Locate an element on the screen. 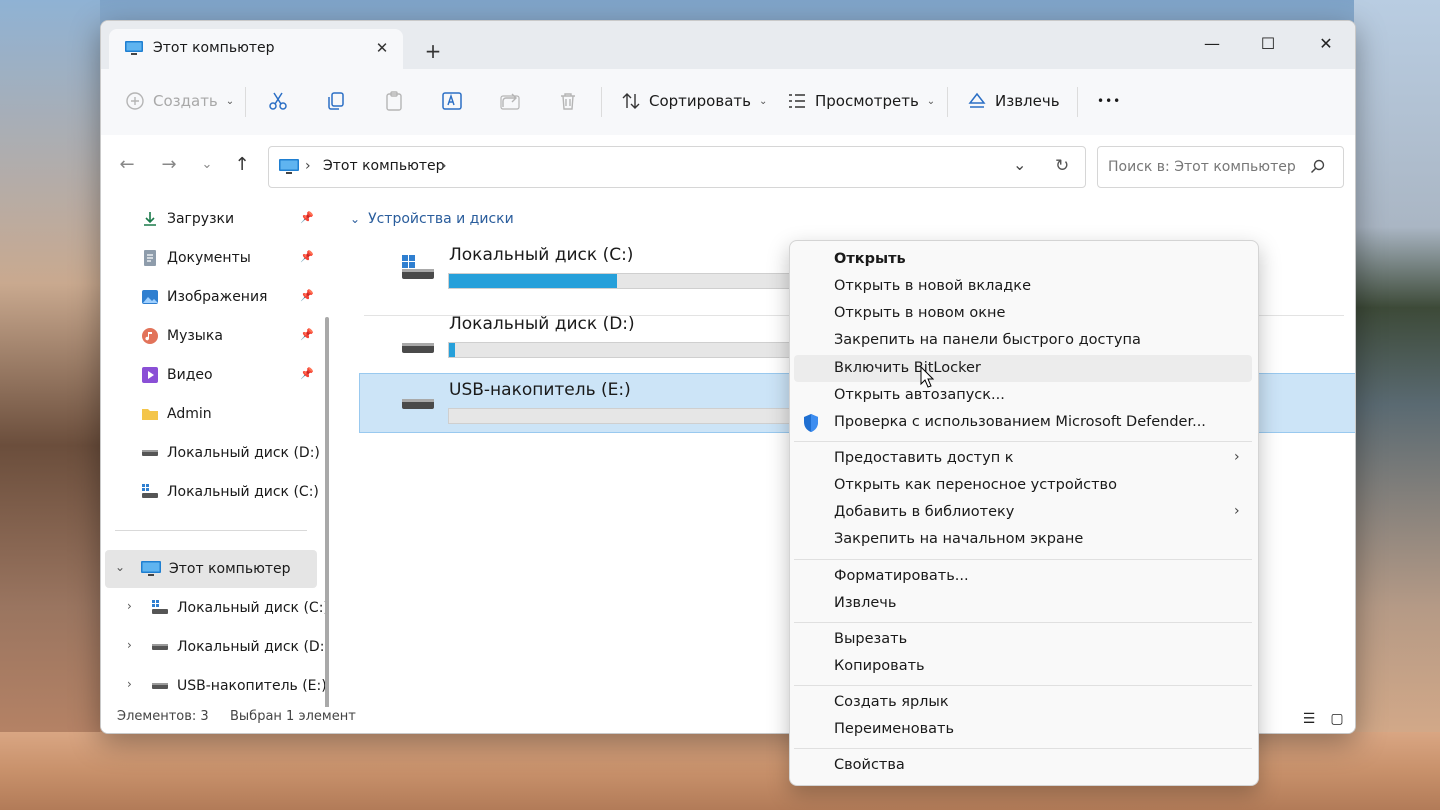 This screenshot has width=1440, height=810. new-tab-button: + is located at coordinates (433, 51).